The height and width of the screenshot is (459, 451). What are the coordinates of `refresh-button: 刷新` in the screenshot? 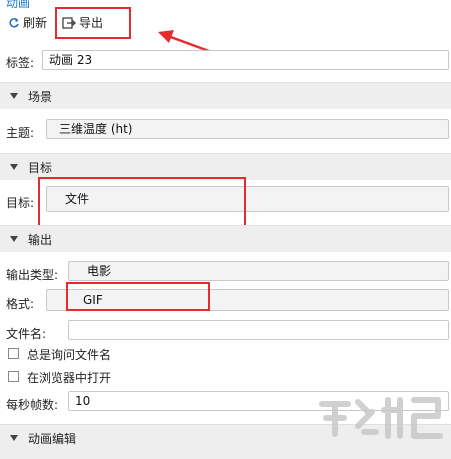 It's located at (27, 22).